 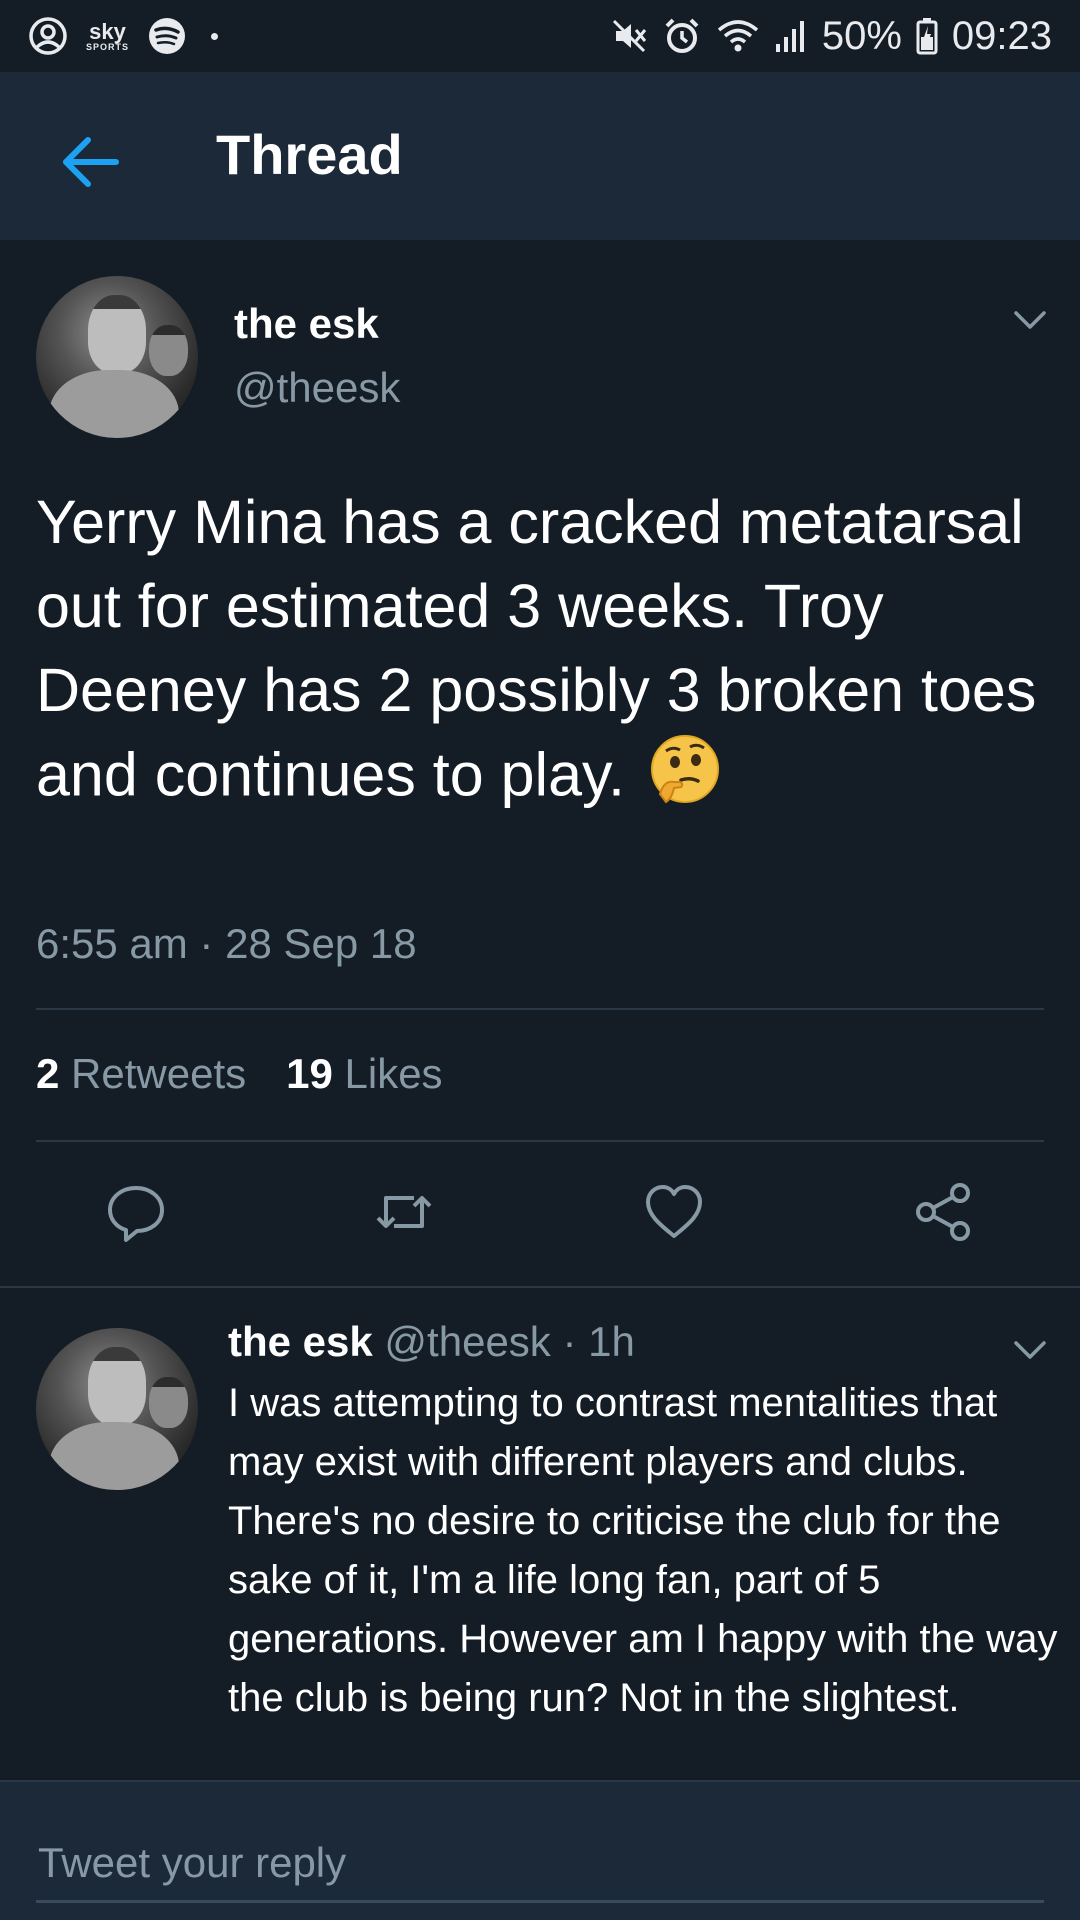 I want to click on reply-icon, so click(x=136, y=1214).